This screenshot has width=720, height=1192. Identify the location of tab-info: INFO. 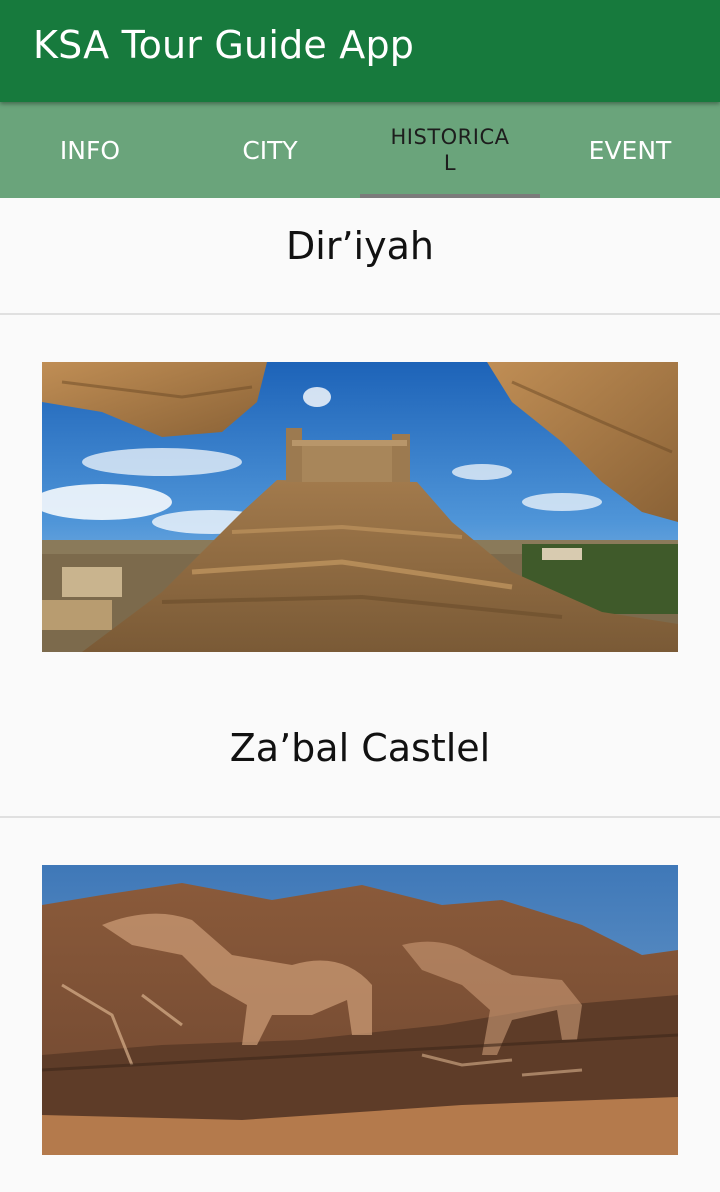
(90, 150).